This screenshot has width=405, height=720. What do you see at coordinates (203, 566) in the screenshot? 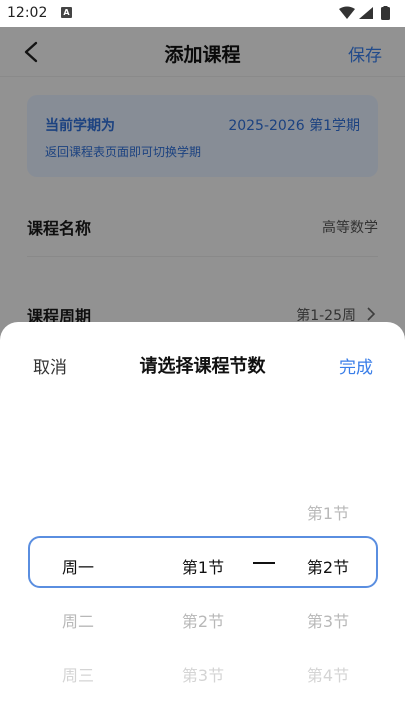
I see `start-period-selected: 第1节` at bounding box center [203, 566].